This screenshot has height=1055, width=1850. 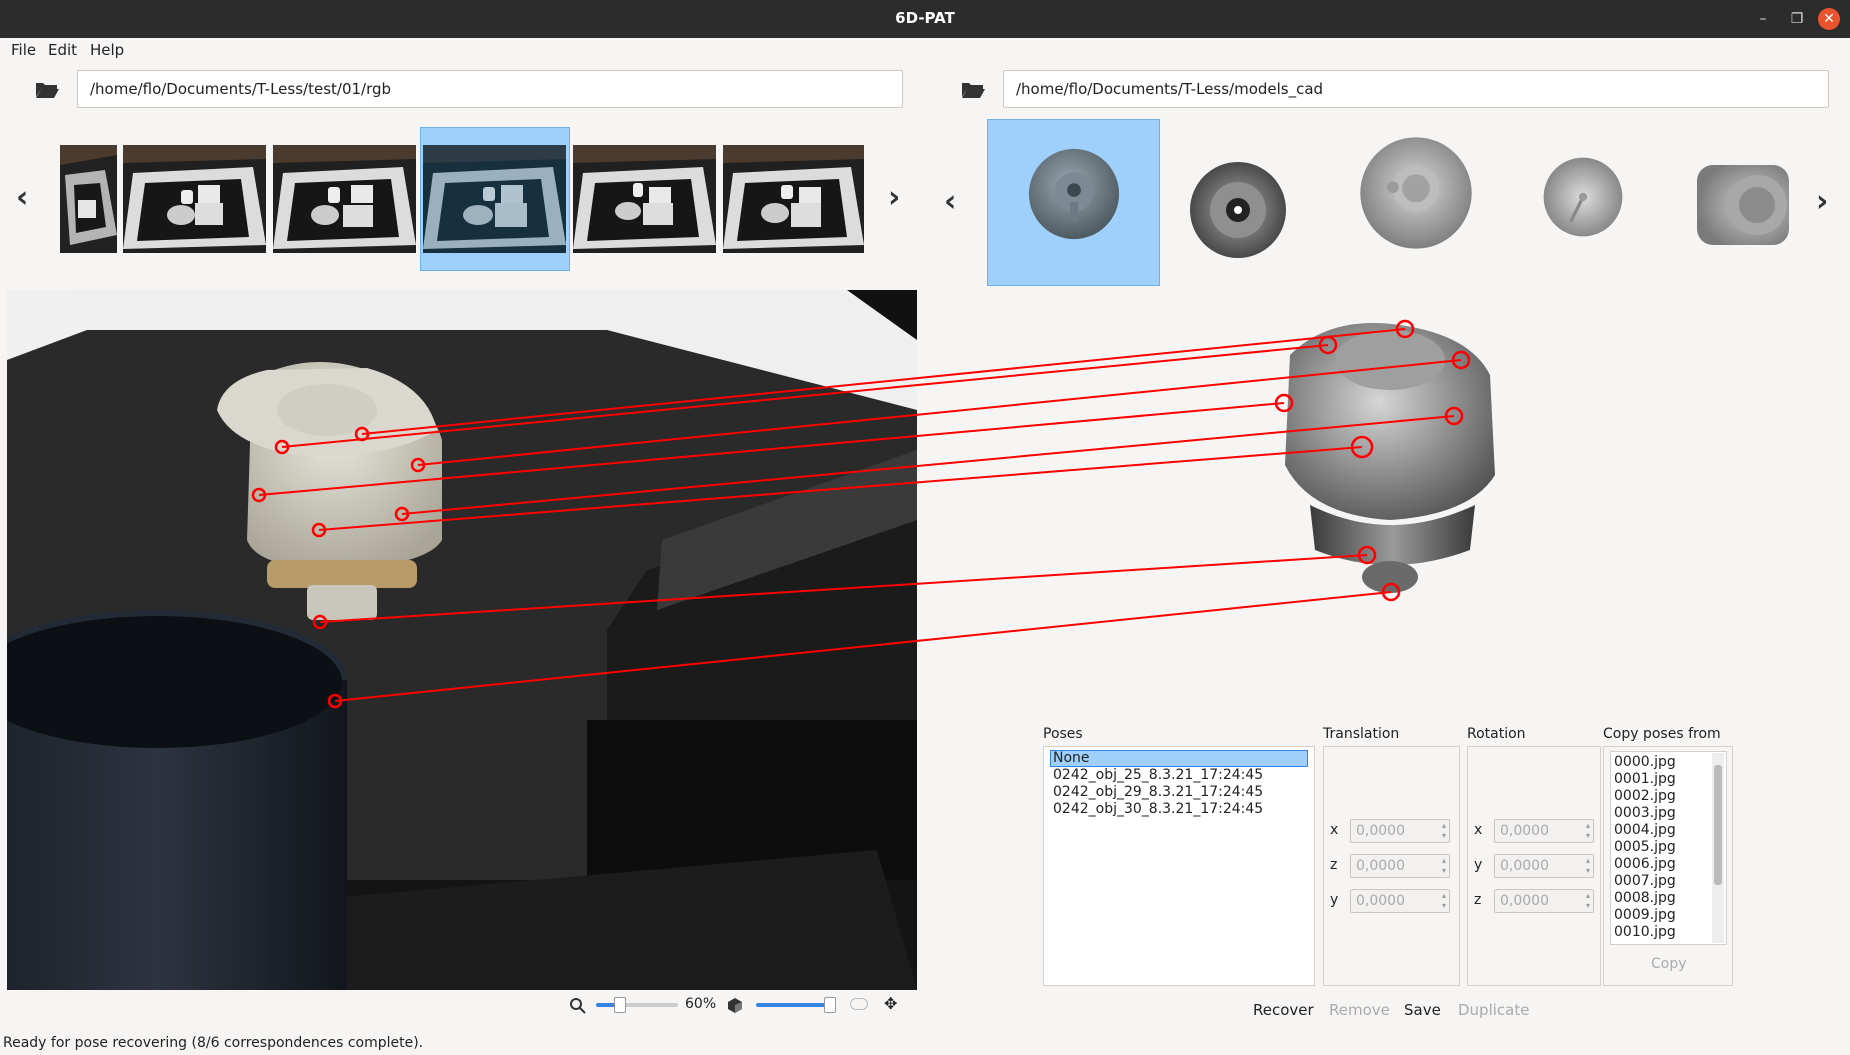 I want to click on copy-pose-item: 0010.jpg, so click(x=1645, y=932).